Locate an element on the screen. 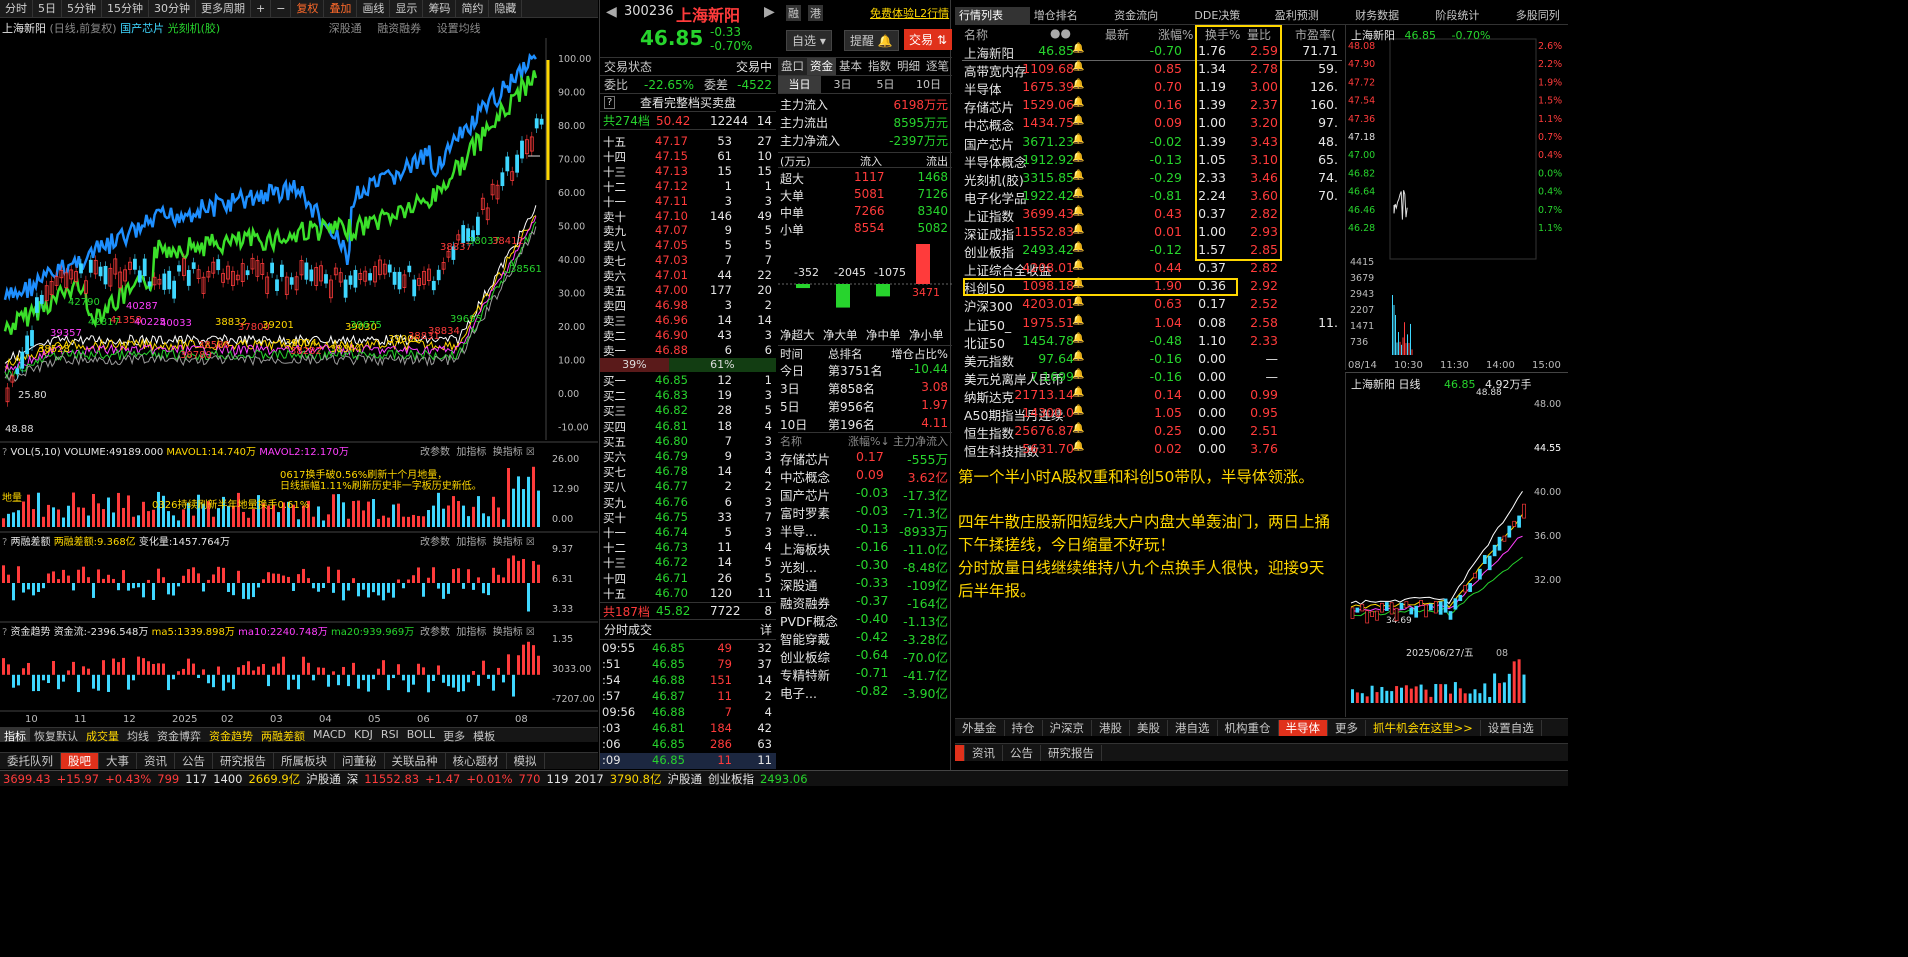 Image resolution: width=1908 pixels, height=957 pixels. list-tab: 财务数据 is located at coordinates (1391, 15).